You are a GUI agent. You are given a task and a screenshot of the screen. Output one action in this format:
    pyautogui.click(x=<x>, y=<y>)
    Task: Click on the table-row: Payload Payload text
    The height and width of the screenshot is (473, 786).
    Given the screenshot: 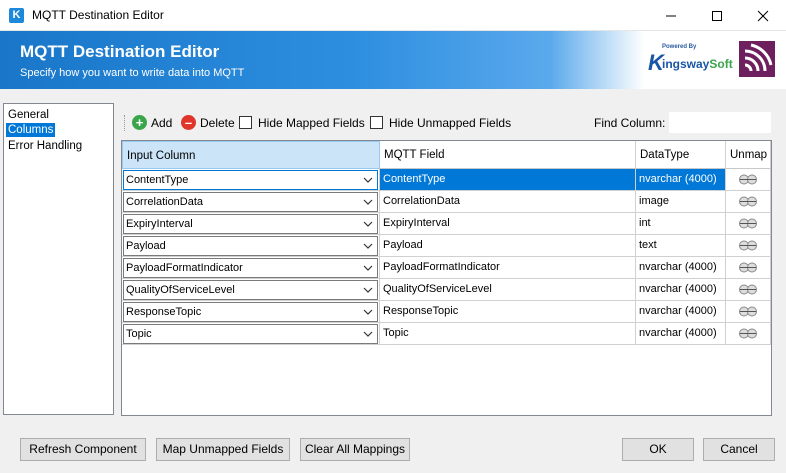 What is the action you would take?
    pyautogui.click(x=446, y=246)
    